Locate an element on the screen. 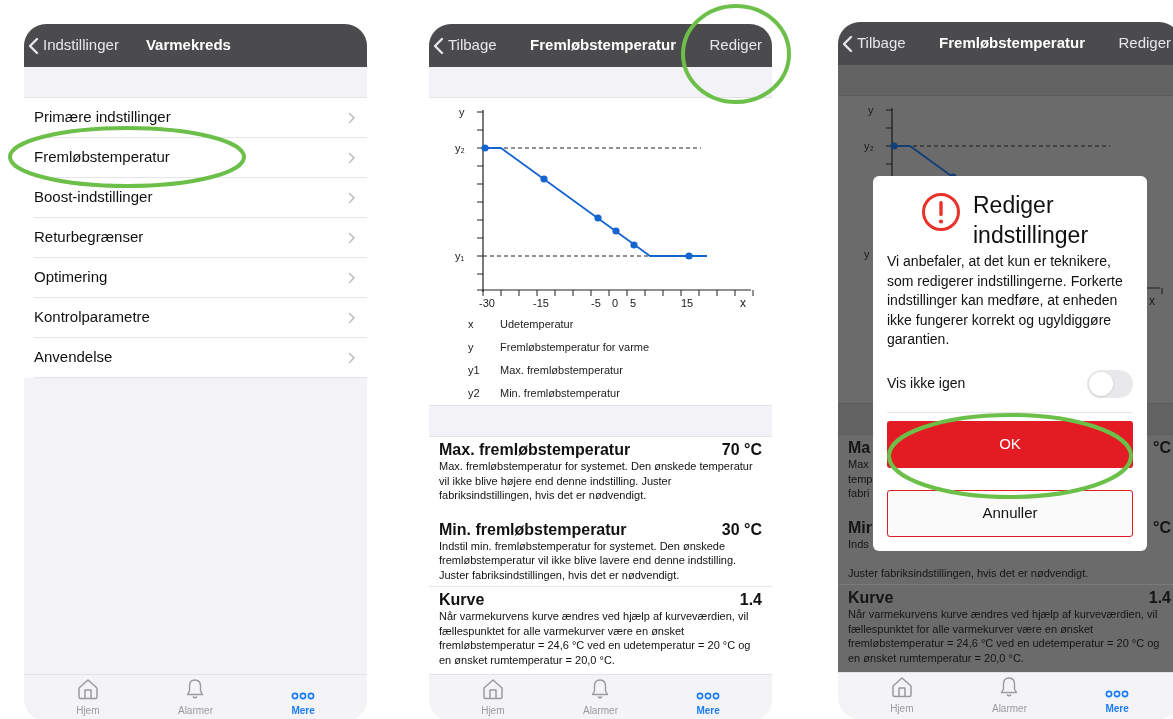 This screenshot has width=1173, height=719. legend-key: y2 is located at coordinates (484, 393).